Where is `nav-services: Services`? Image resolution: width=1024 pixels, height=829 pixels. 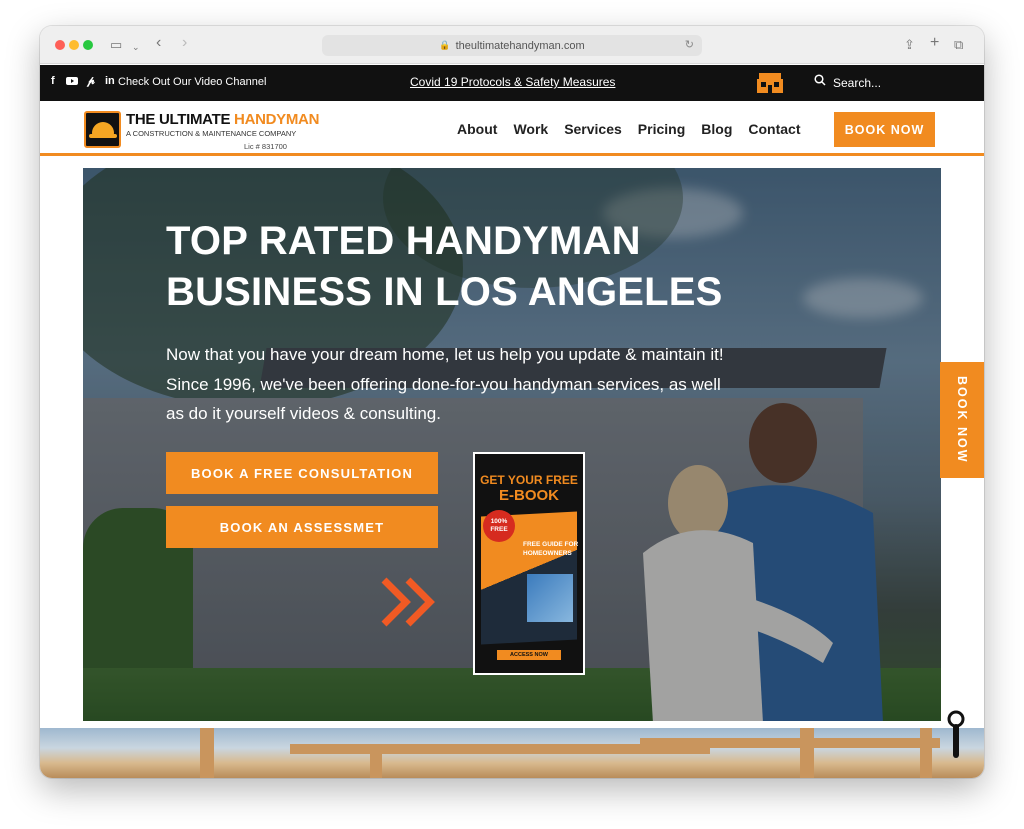
nav-services: Services is located at coordinates (593, 129).